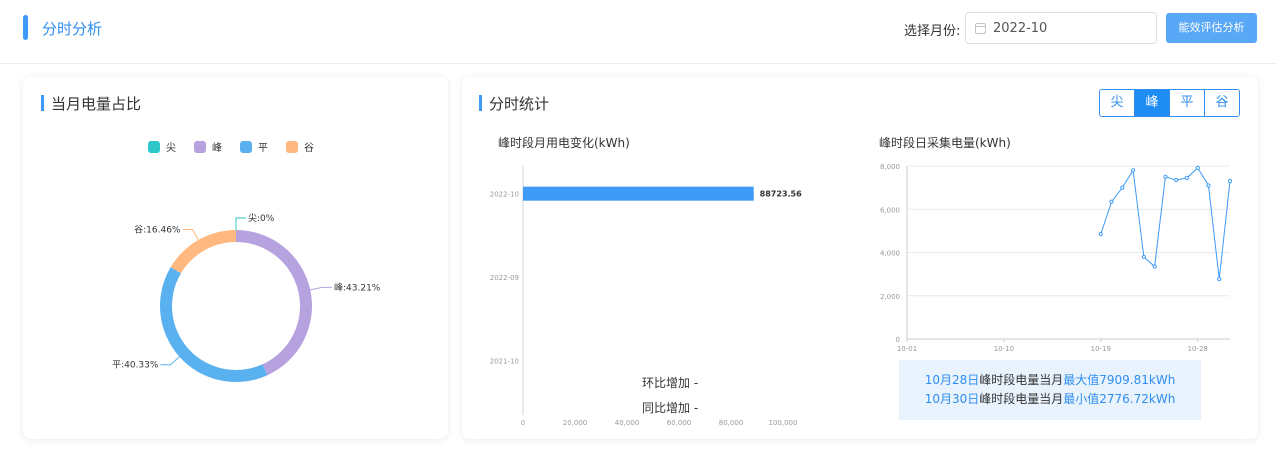 The image size is (1276, 473). What do you see at coordinates (523, 423) in the screenshot?
I see `bar-x-tick-label: 0` at bounding box center [523, 423].